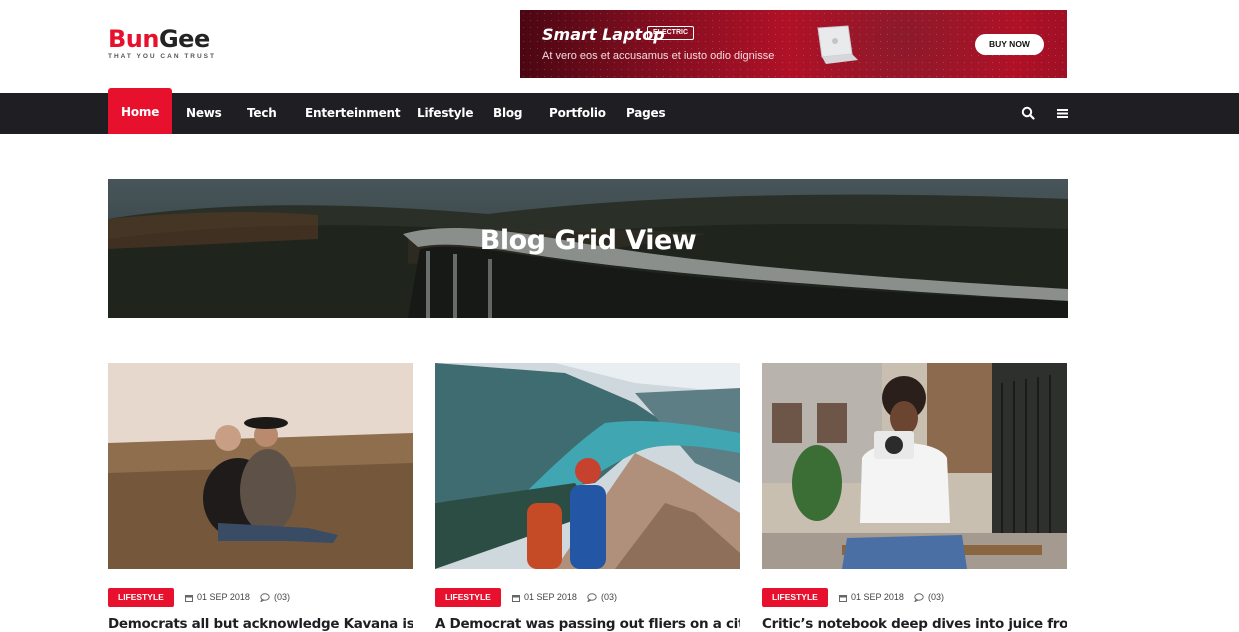  I want to click on nav-item-news: News, so click(204, 113).